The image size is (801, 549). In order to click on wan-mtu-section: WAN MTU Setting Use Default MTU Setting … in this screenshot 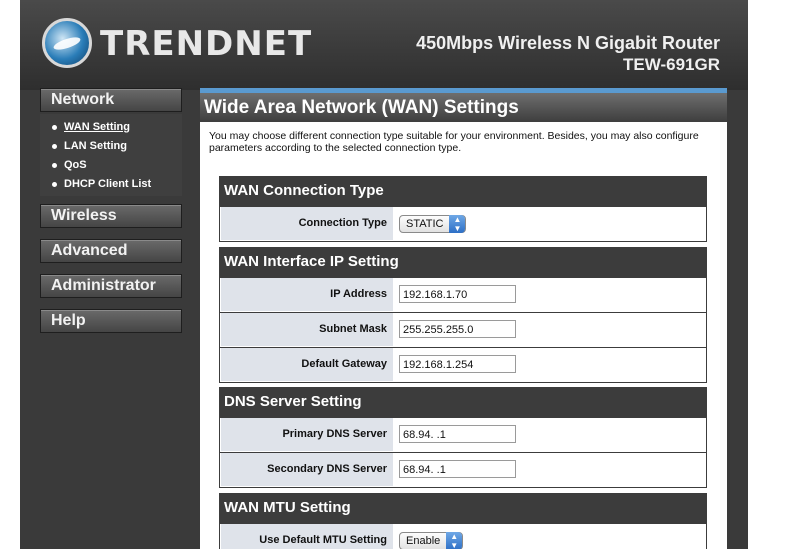, I will do `click(463, 521)`.